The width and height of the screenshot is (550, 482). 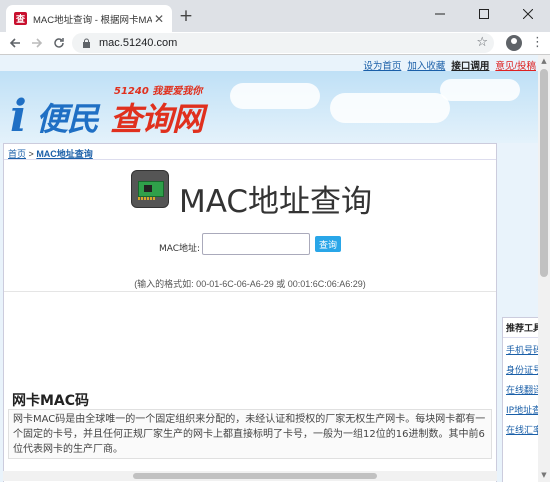 I want to click on minimize-icon, so click(x=440, y=14).